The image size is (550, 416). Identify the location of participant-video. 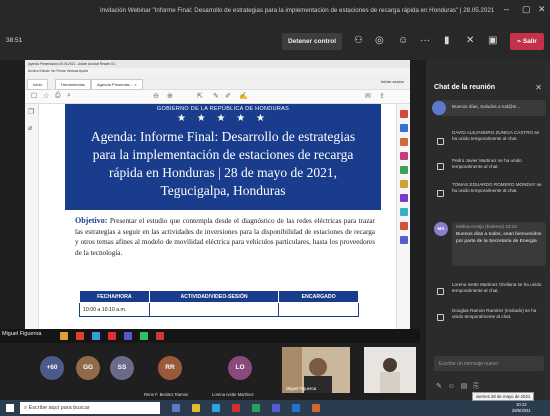
(390, 370).